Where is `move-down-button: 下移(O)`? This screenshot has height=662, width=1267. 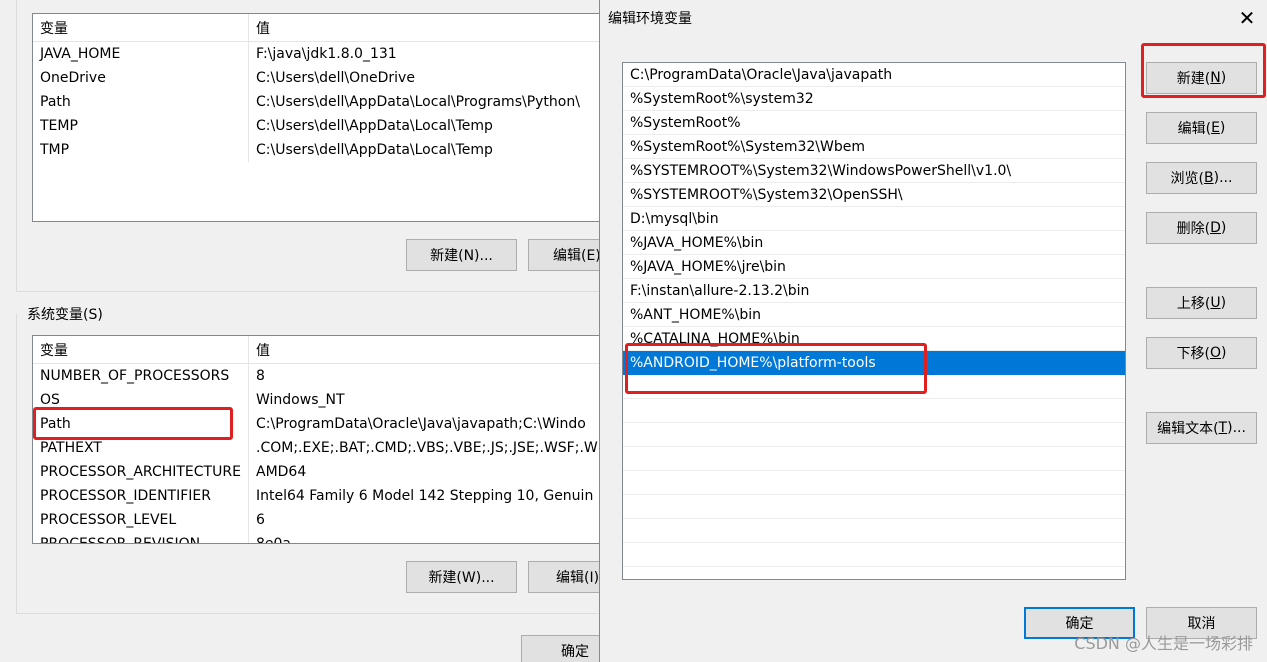 move-down-button: 下移(O) is located at coordinates (1201, 353).